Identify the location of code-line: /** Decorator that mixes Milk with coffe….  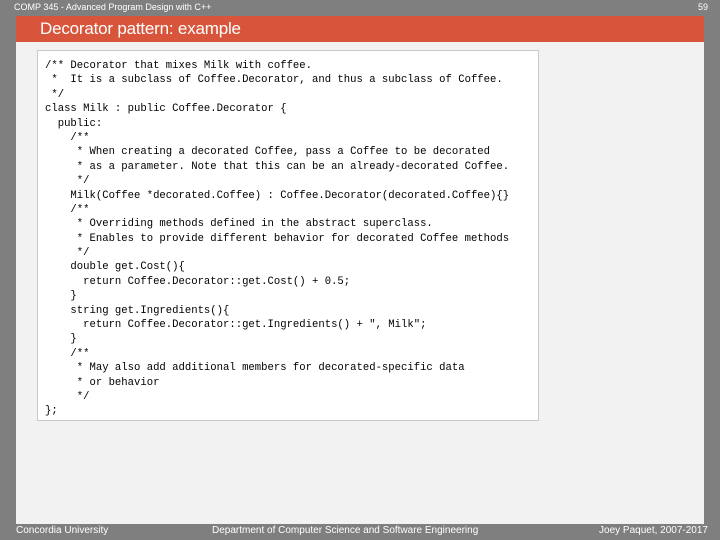
(179, 66).